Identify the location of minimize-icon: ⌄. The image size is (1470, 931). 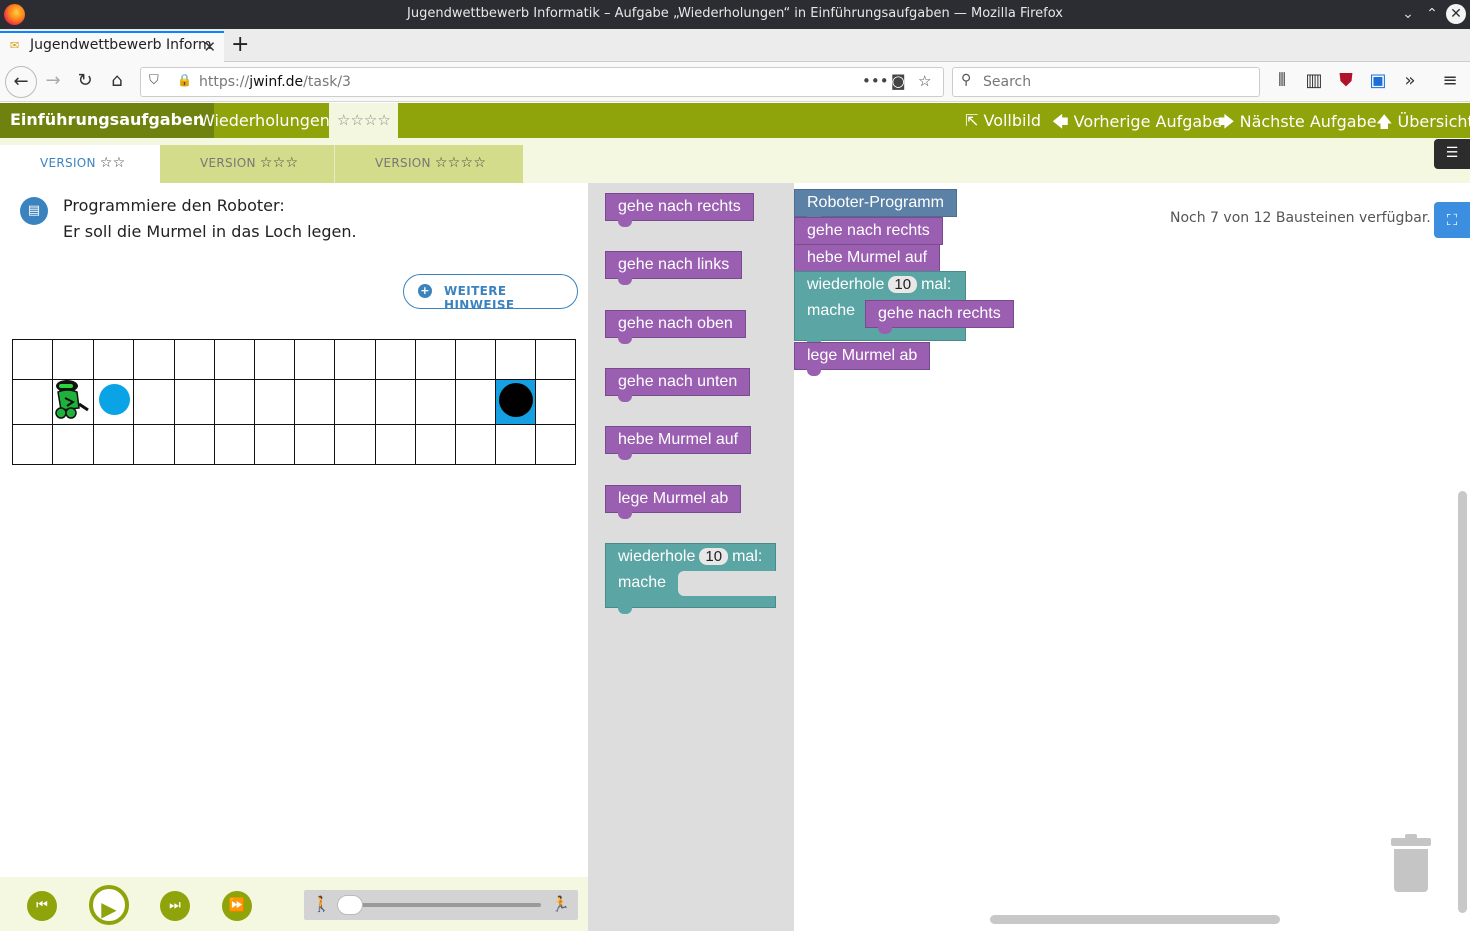
(1408, 14).